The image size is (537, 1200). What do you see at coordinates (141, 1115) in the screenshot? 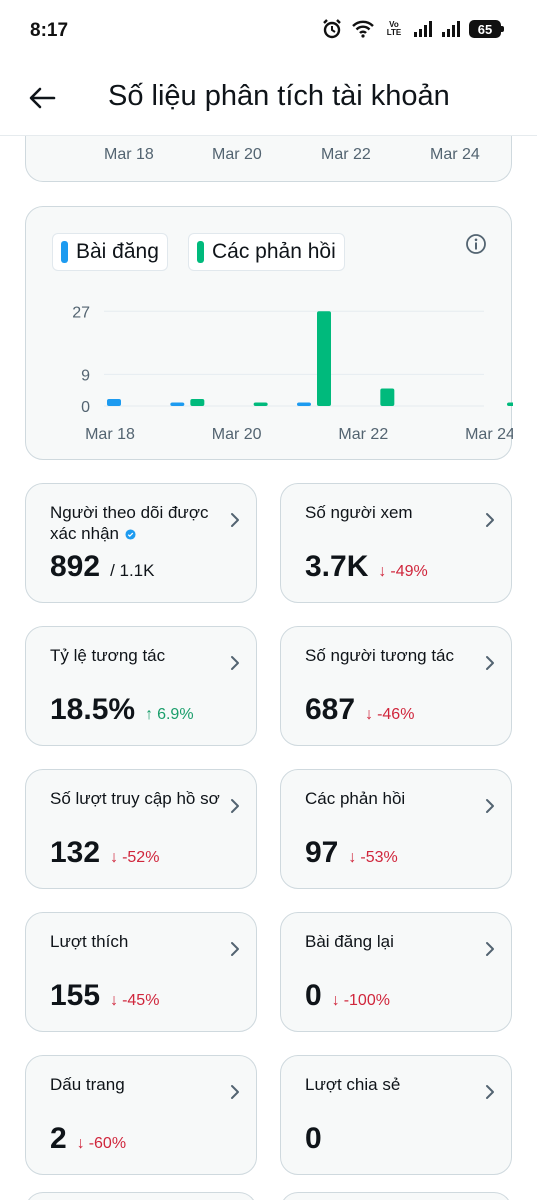
I see `metric-card: Dấu trang 2 ↓ -60%` at bounding box center [141, 1115].